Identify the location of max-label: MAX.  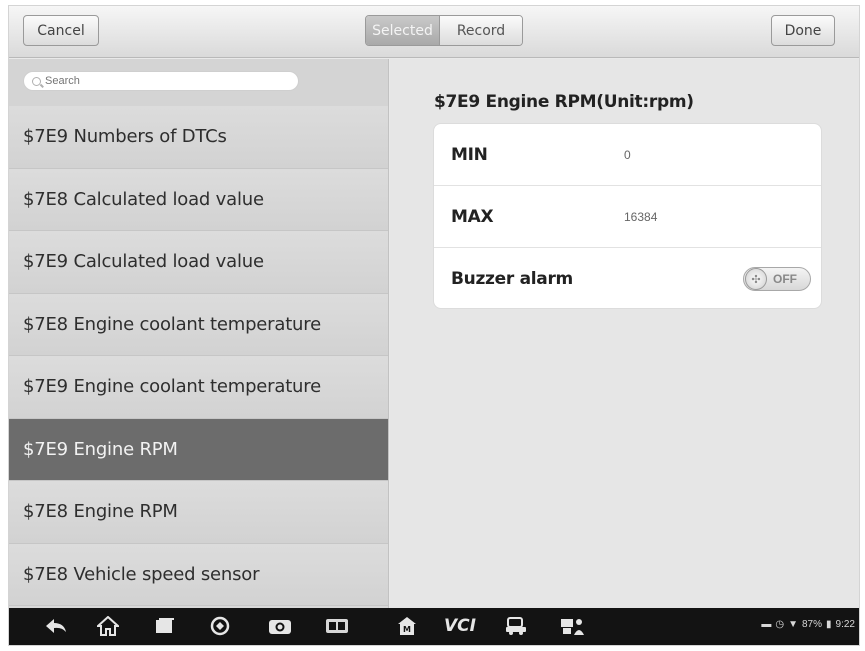
(472, 216).